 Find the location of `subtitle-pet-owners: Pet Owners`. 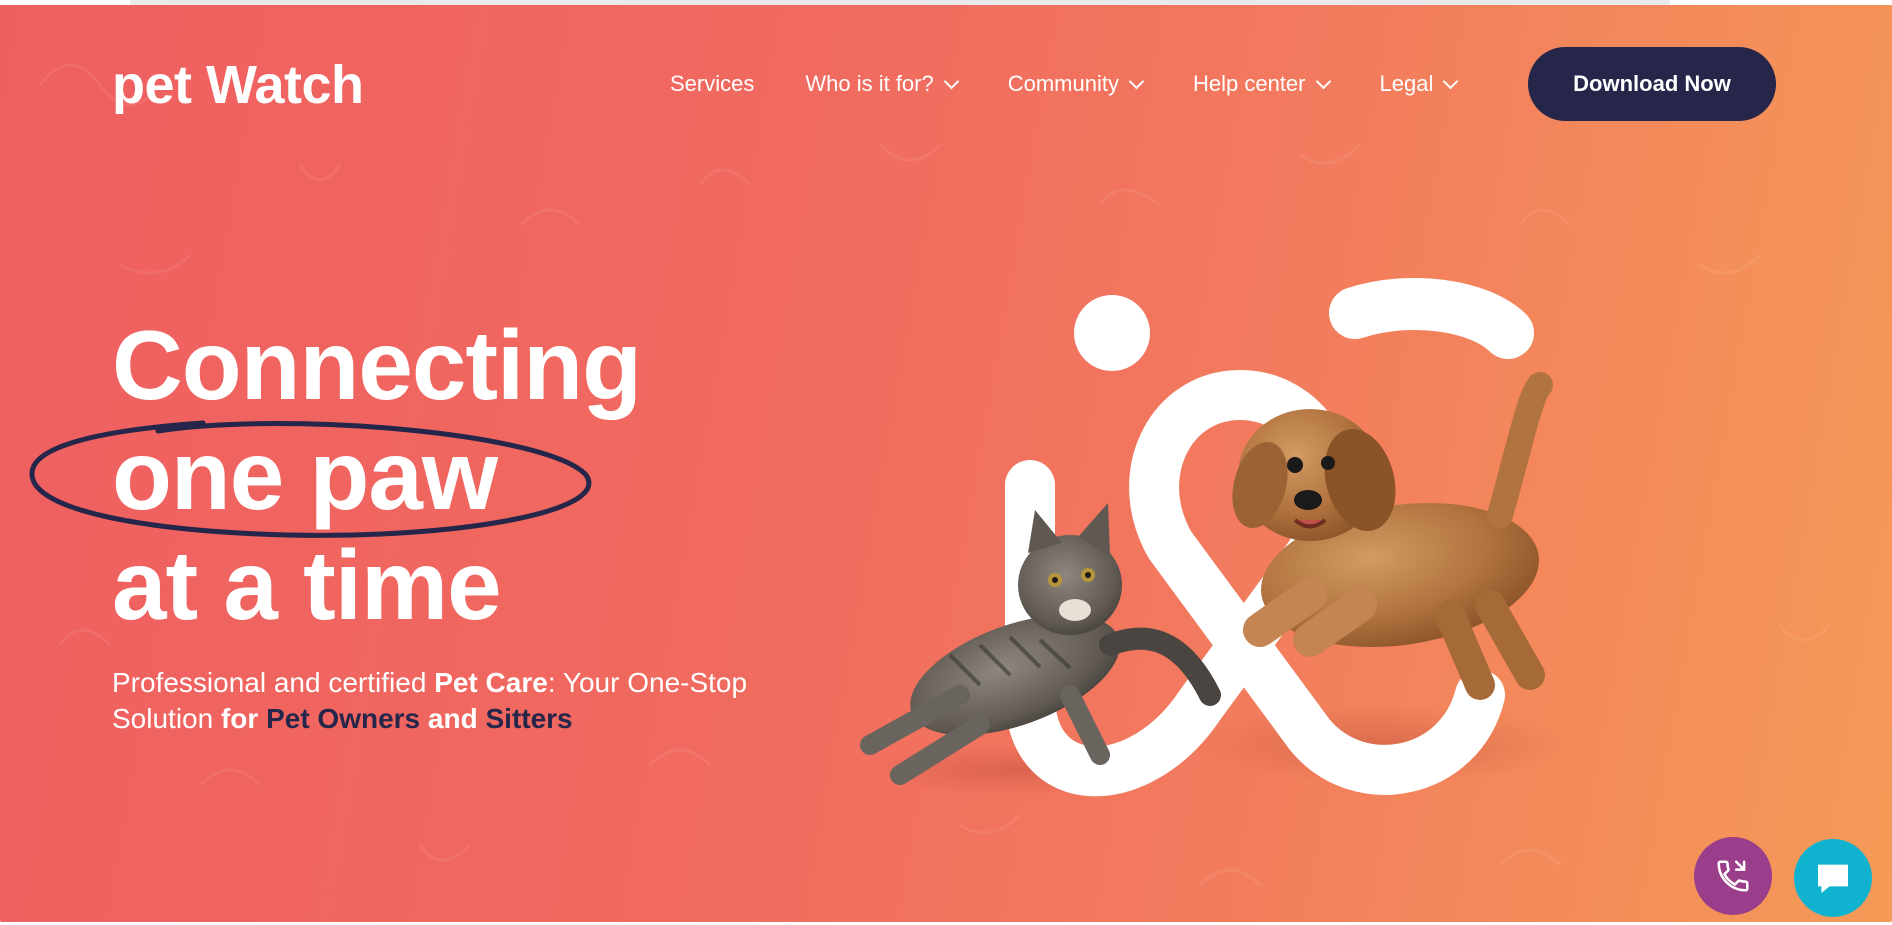

subtitle-pet-owners: Pet Owners is located at coordinates (343, 718).